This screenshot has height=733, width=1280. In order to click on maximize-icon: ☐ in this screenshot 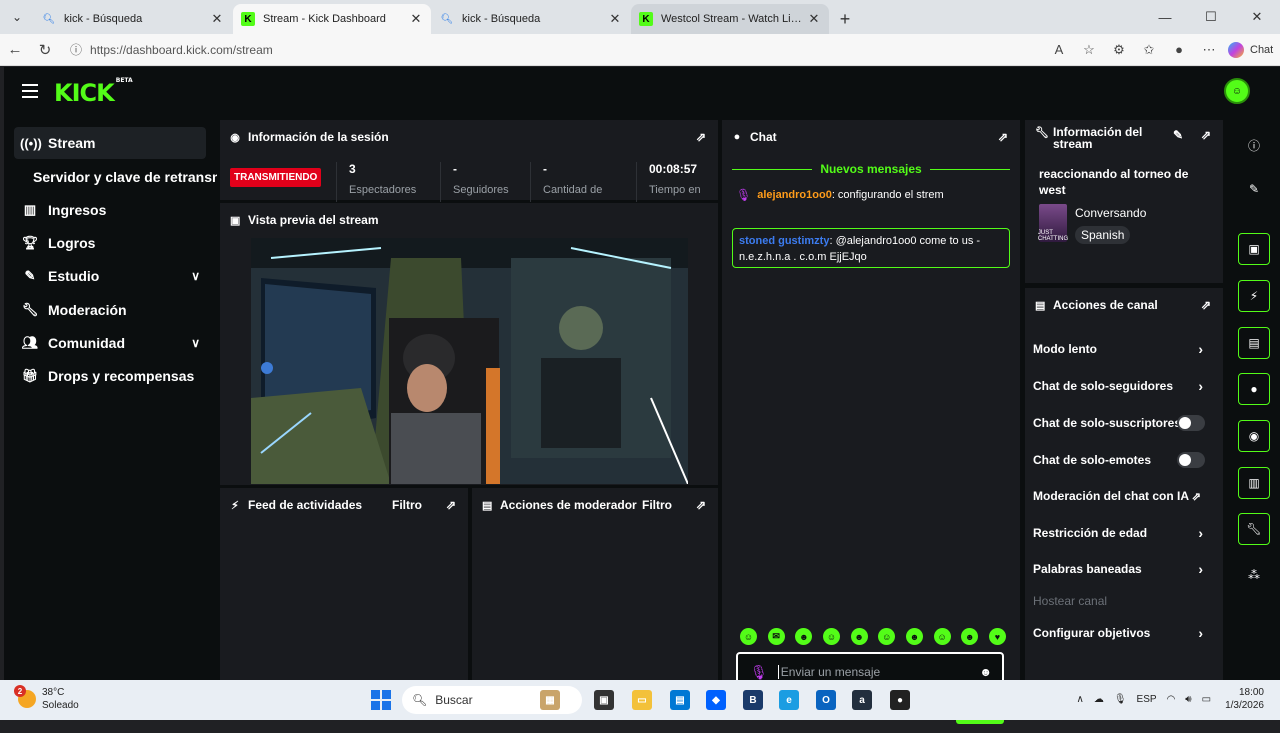, I will do `click(1211, 17)`.